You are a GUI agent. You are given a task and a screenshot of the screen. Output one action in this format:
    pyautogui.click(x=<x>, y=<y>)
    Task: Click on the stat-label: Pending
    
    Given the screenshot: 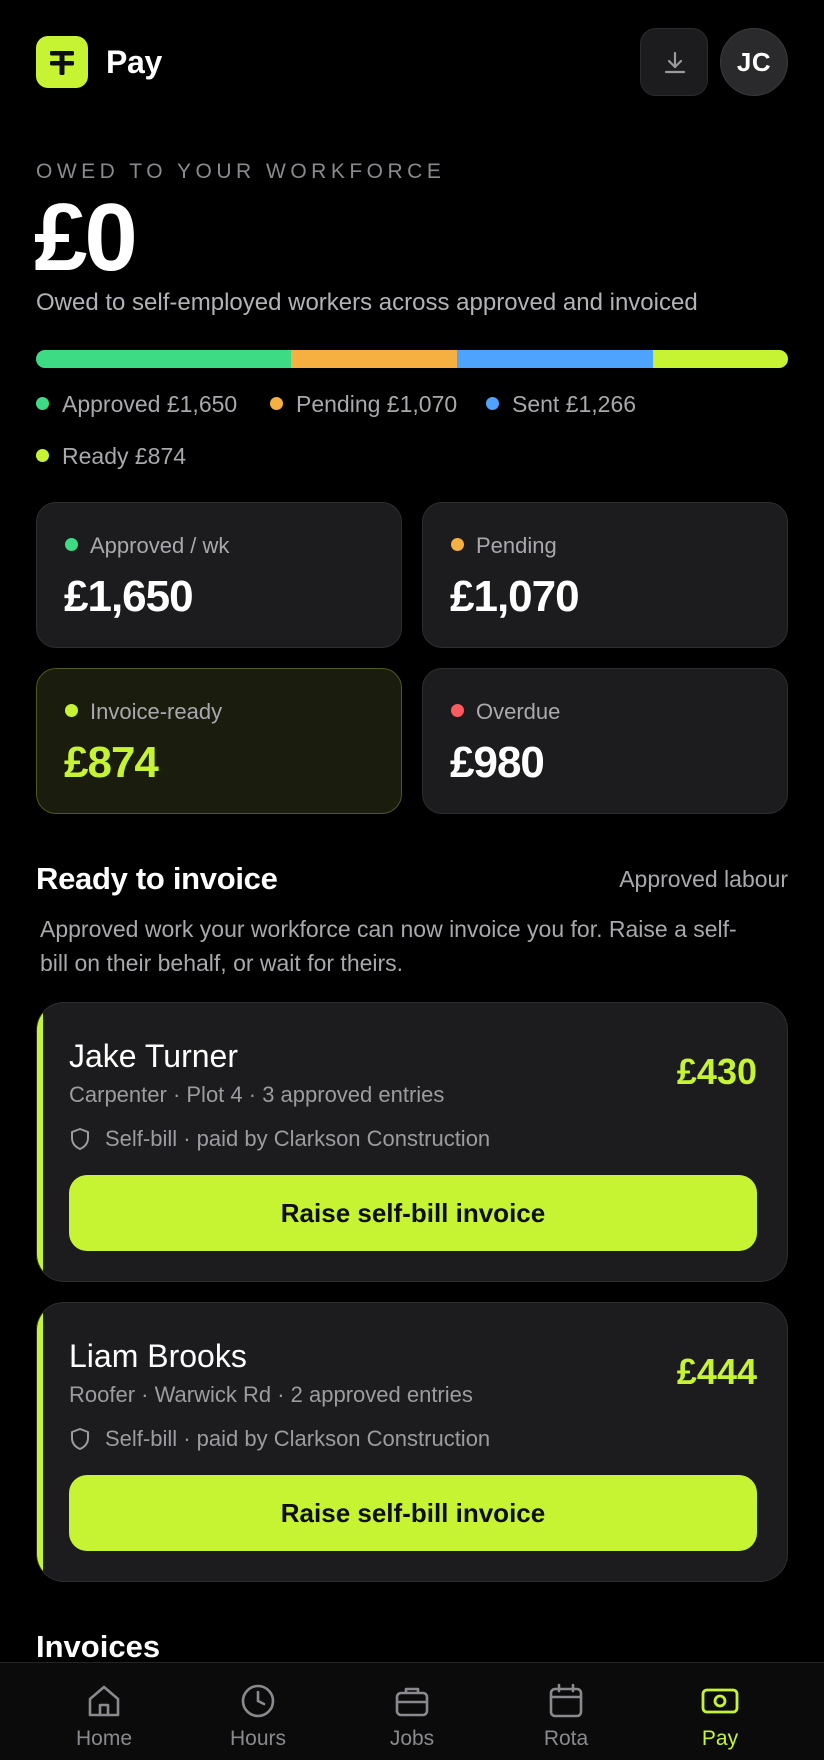 What is the action you would take?
    pyautogui.click(x=516, y=545)
    